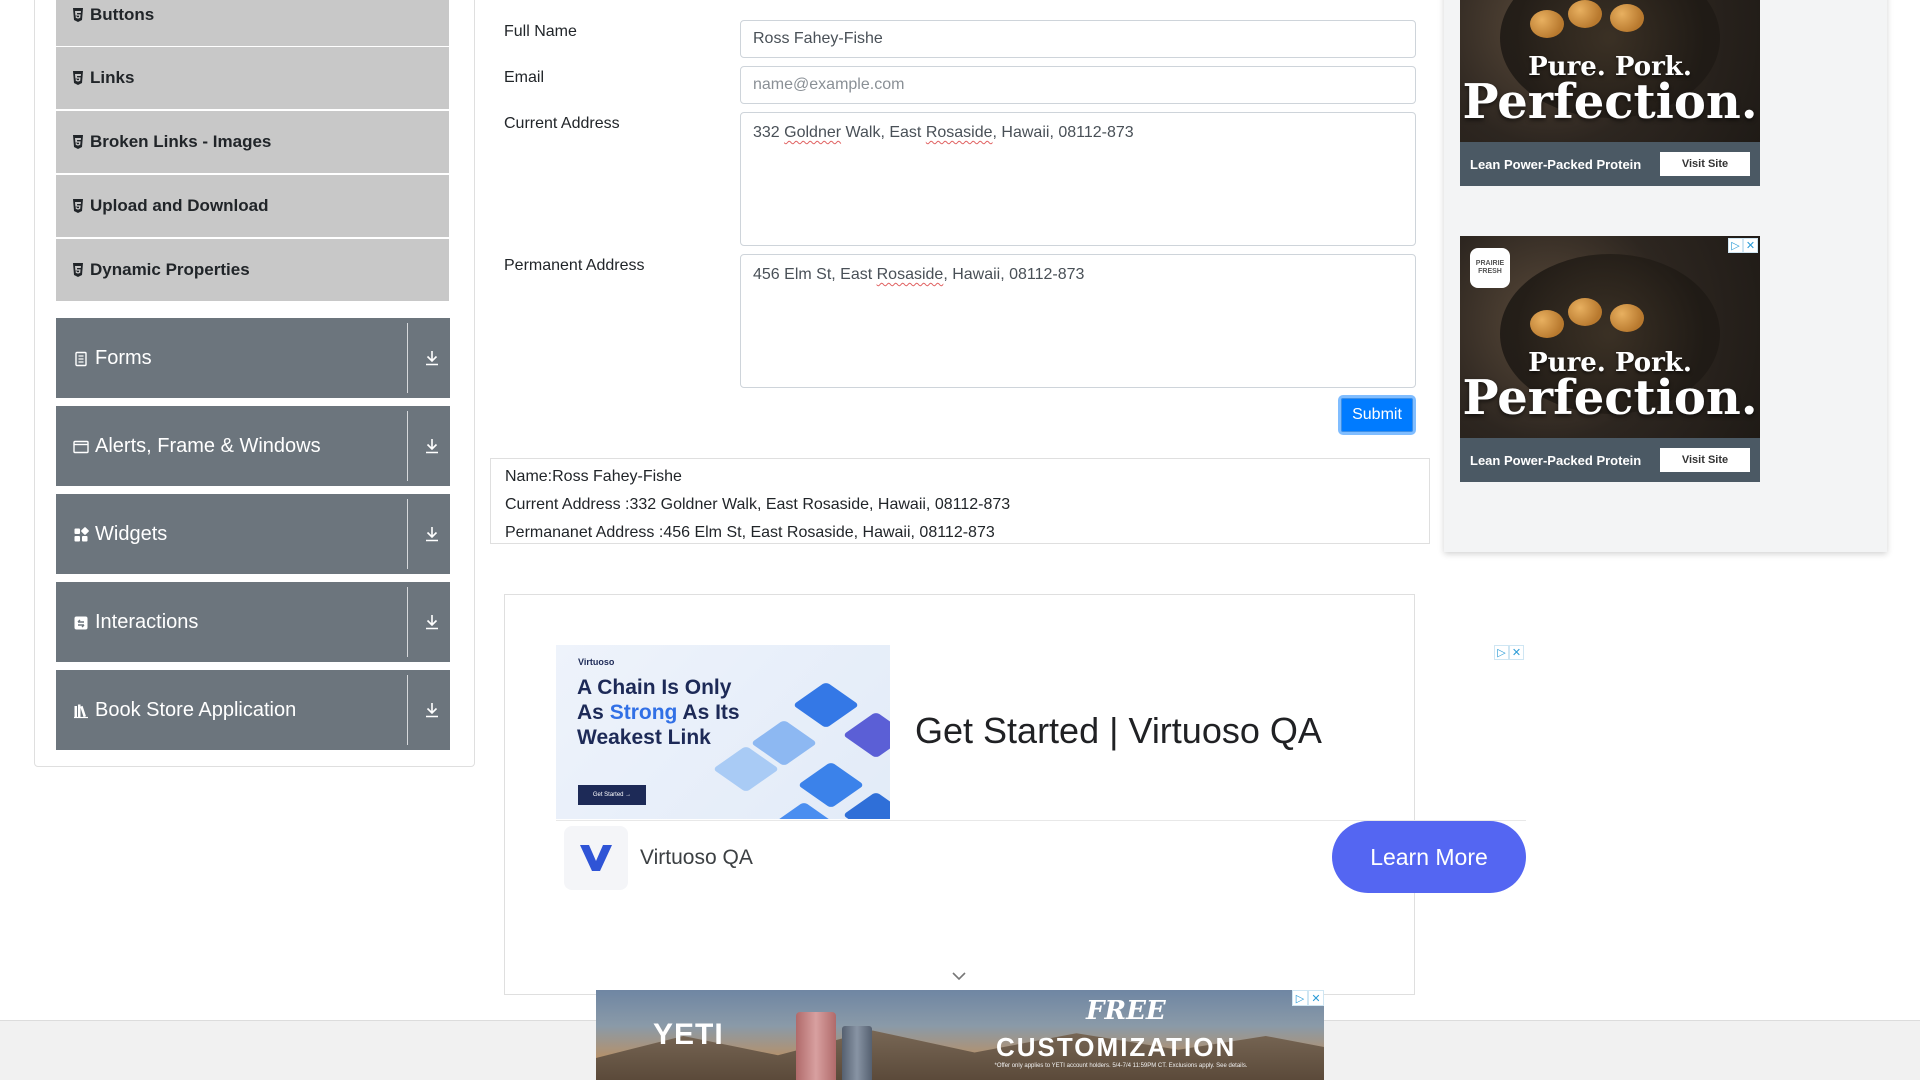 The image size is (1920, 1080). Describe the element at coordinates (81, 534) in the screenshot. I see `widgets-icon` at that location.